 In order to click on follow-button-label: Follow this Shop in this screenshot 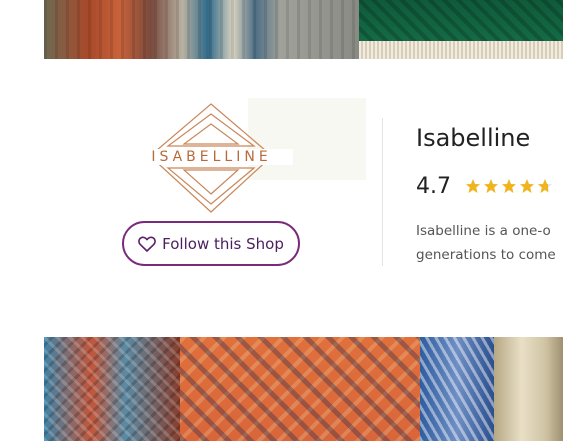, I will do `click(223, 243)`.